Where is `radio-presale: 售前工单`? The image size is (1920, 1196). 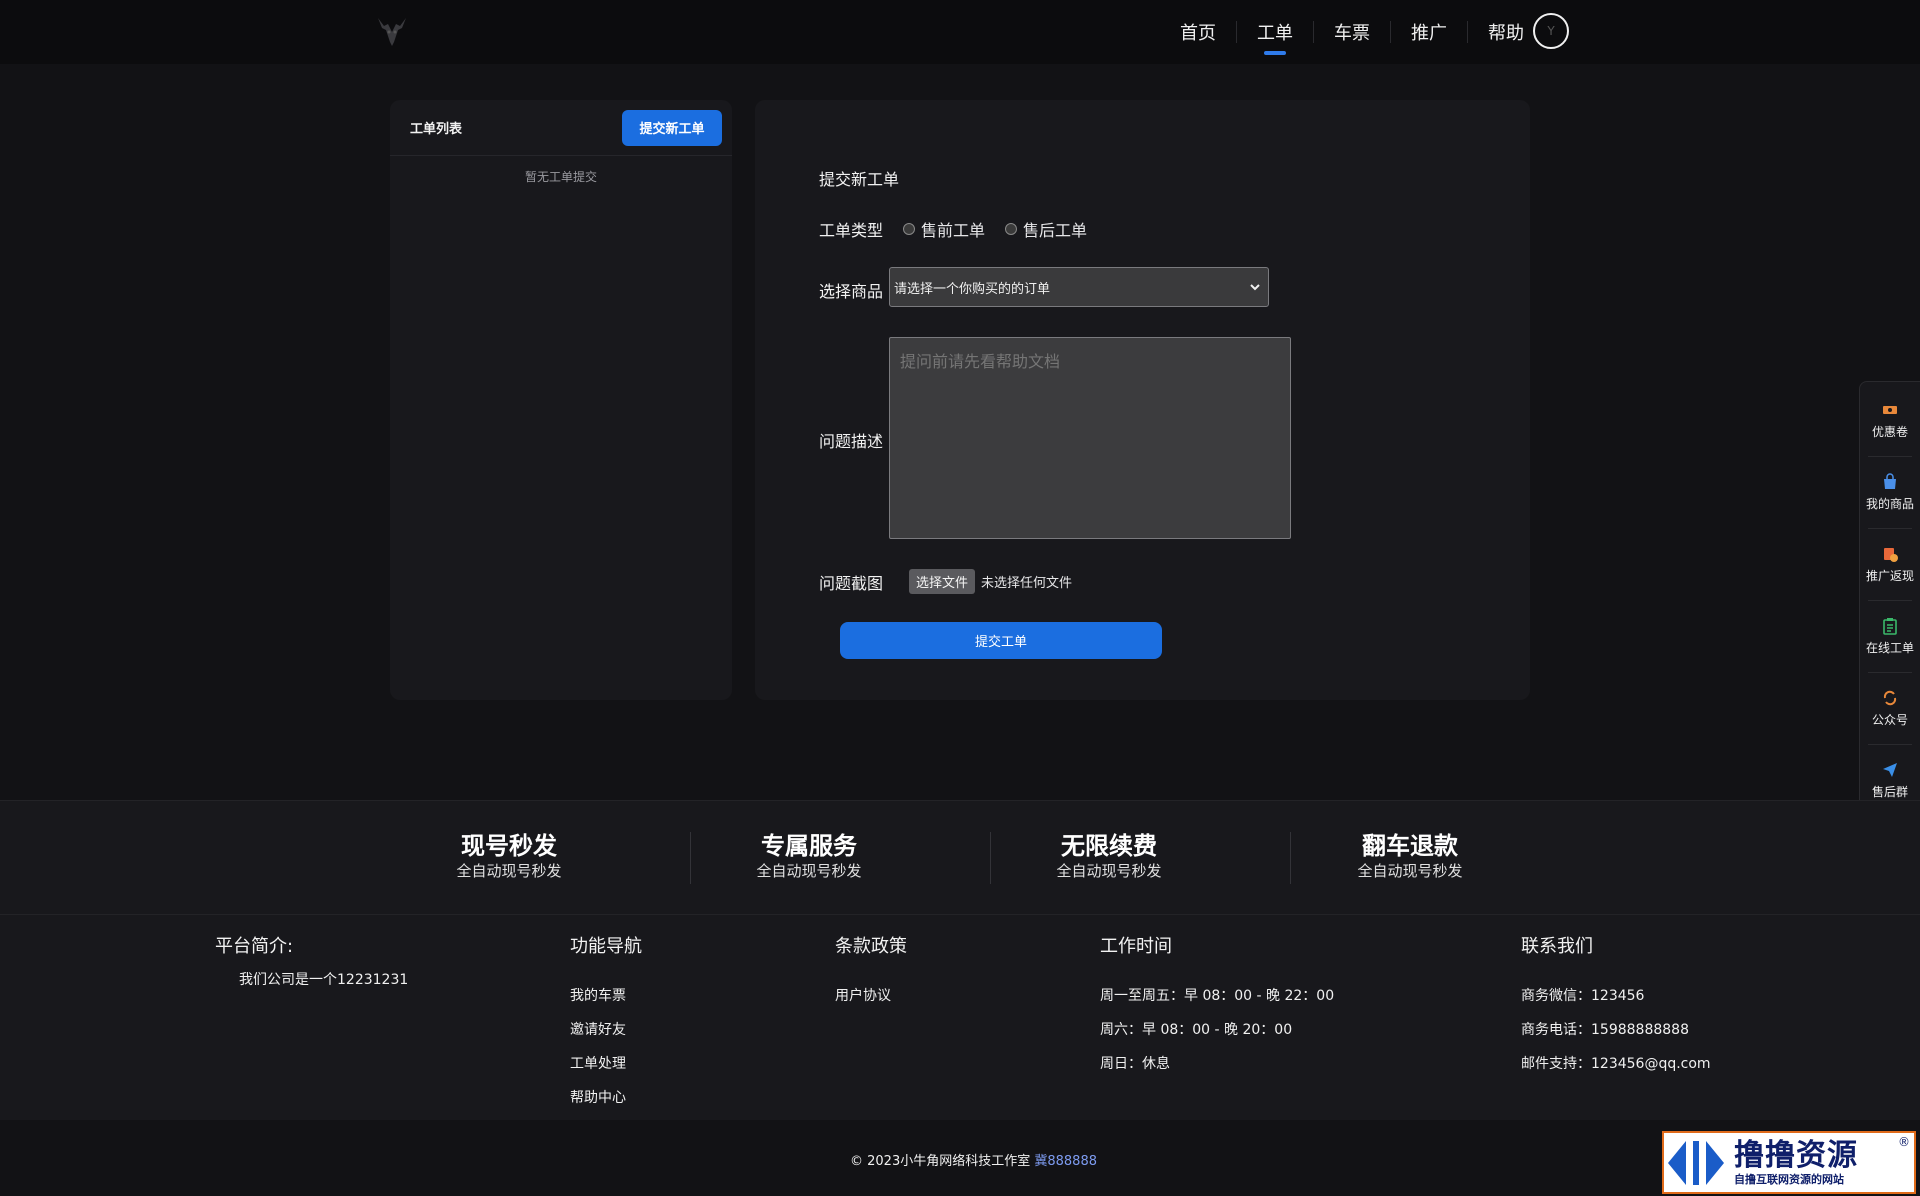
radio-presale: 售前工单 is located at coordinates (944, 229).